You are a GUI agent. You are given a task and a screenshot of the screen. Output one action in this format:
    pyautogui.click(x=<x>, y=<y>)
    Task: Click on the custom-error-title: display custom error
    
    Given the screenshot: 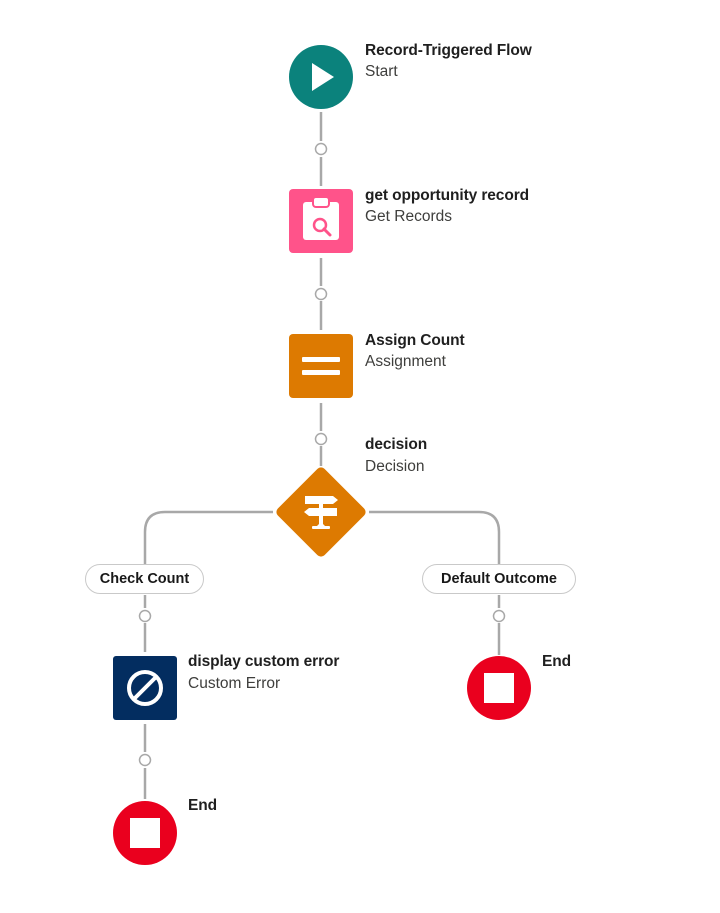 What is the action you would take?
    pyautogui.click(x=264, y=661)
    